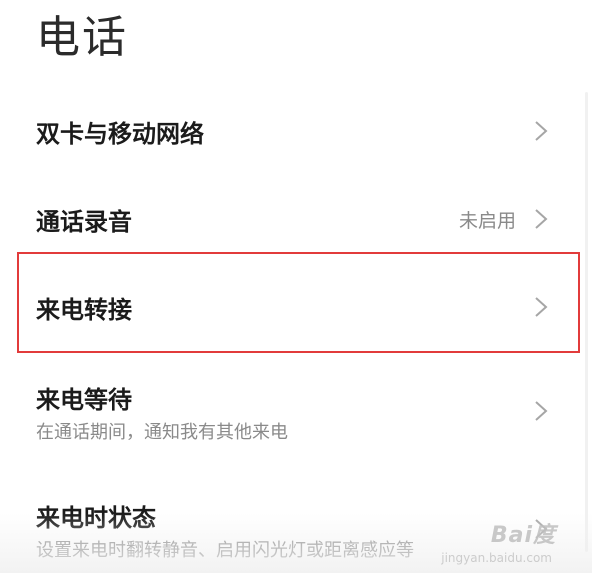  What do you see at coordinates (84, 222) in the screenshot?
I see `setting-call-recording-title: 通话录音` at bounding box center [84, 222].